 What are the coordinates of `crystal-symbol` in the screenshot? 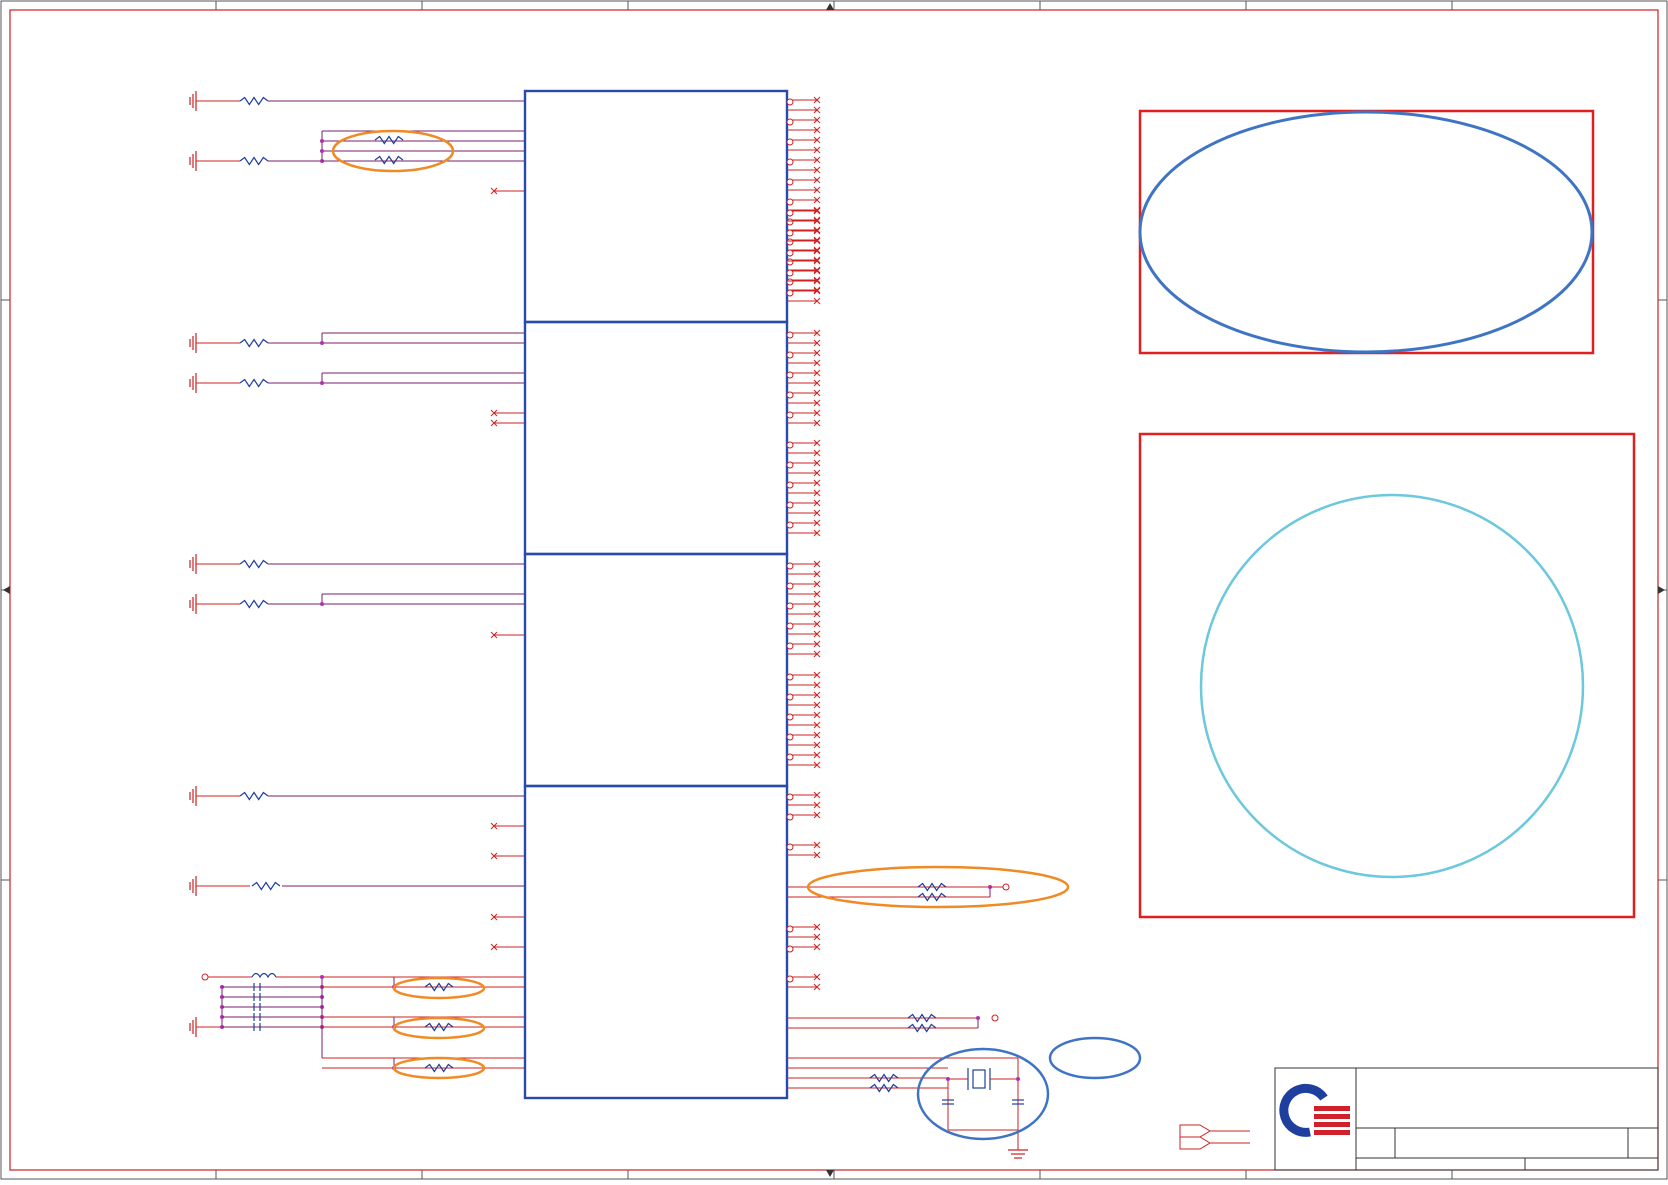 It's located at (979, 1079).